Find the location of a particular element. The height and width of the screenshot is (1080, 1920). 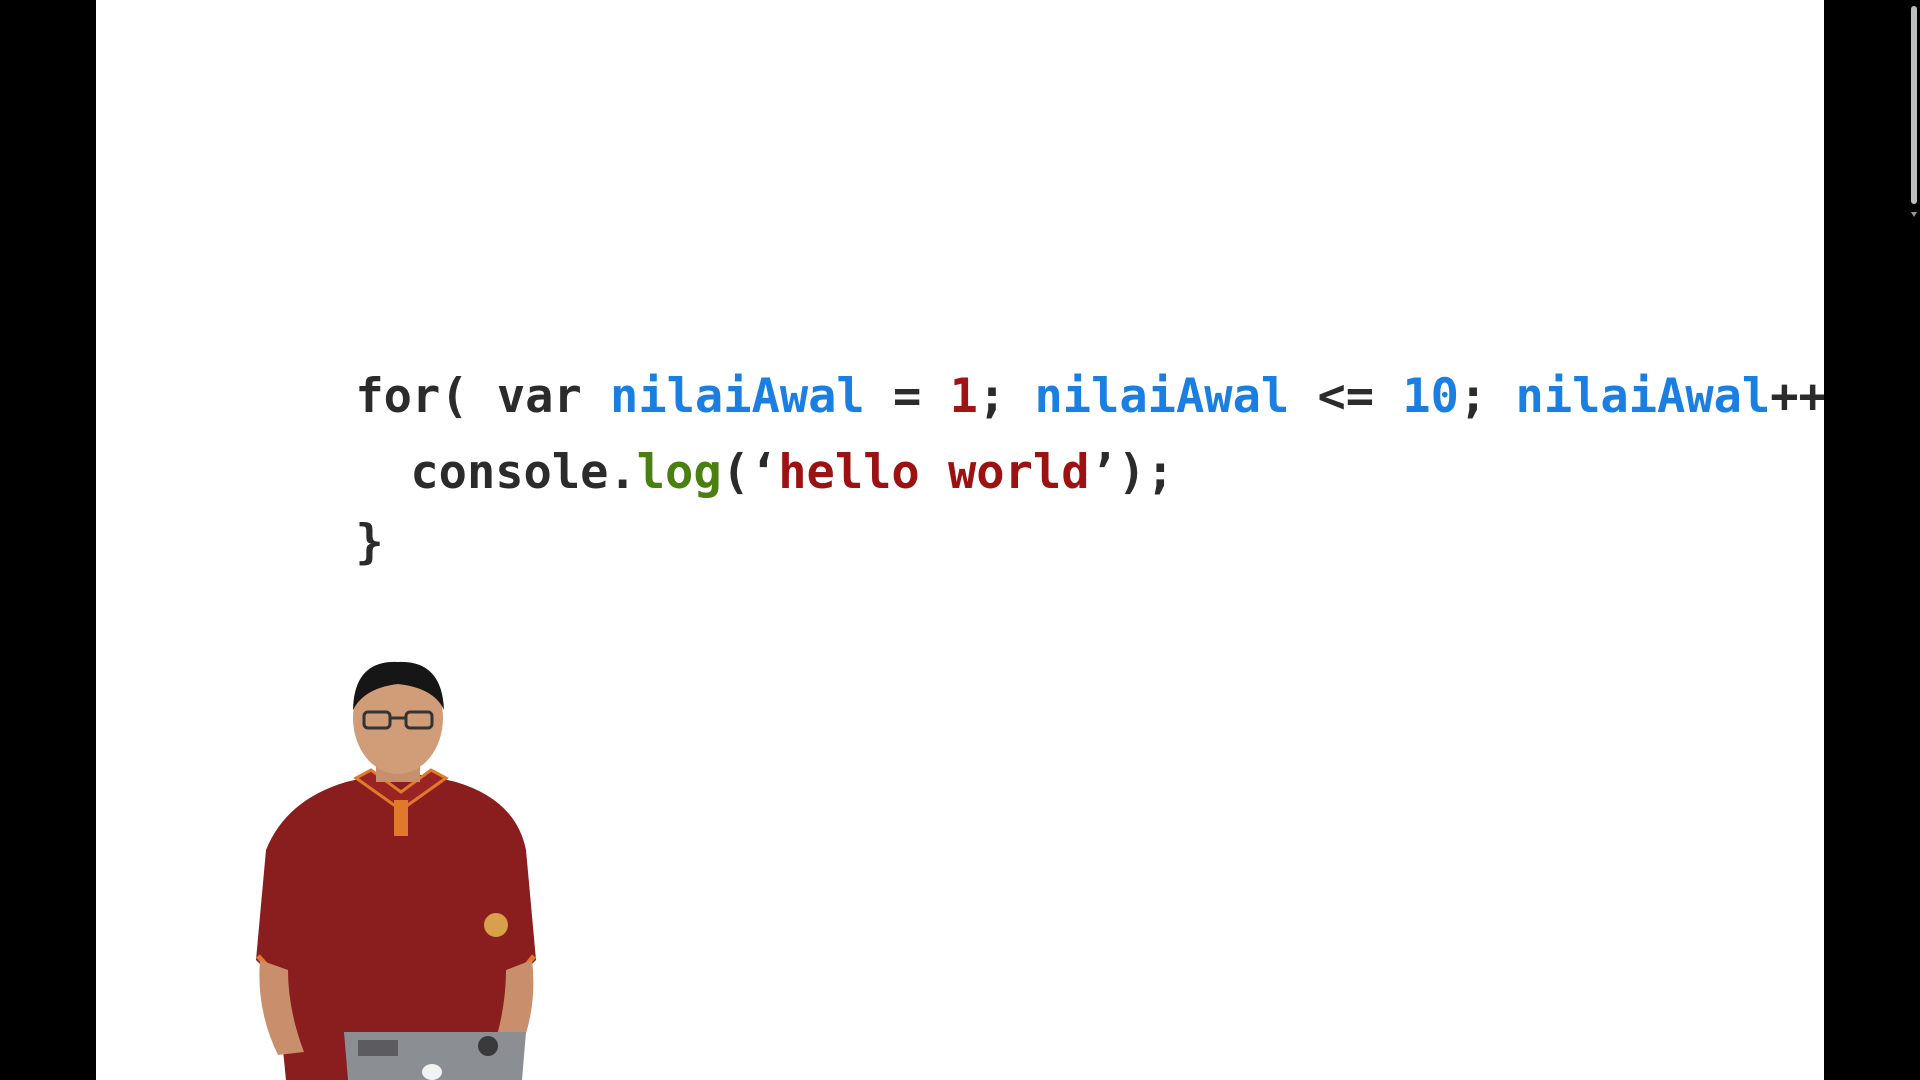

code-token: (‘ is located at coordinates (750, 472).